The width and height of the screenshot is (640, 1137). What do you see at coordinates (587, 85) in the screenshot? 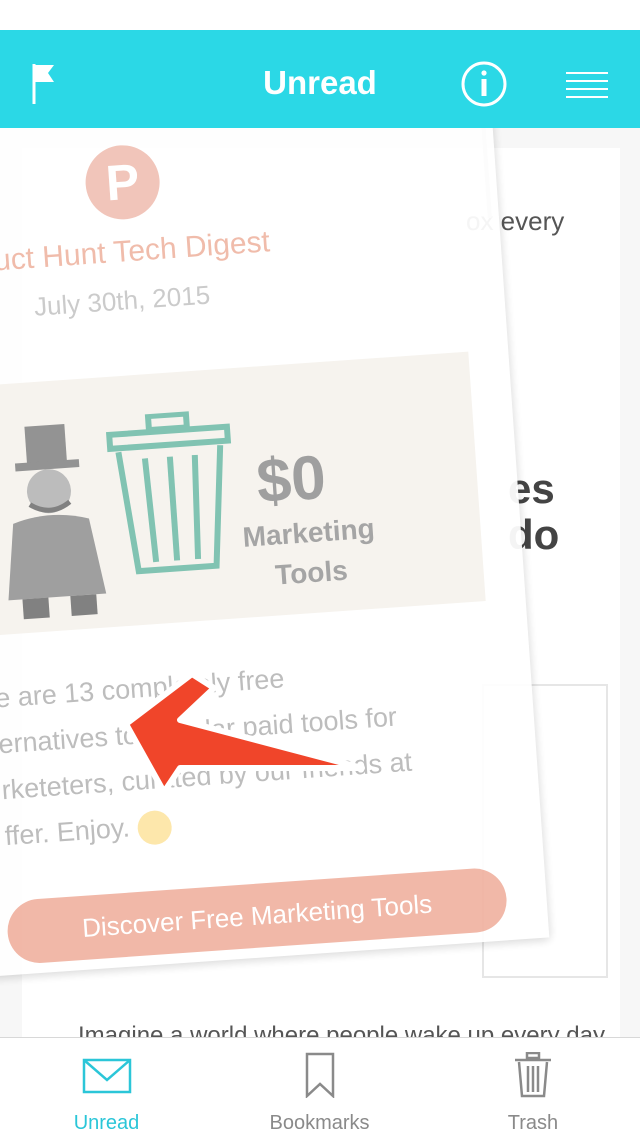
I see `menu-icon` at bounding box center [587, 85].